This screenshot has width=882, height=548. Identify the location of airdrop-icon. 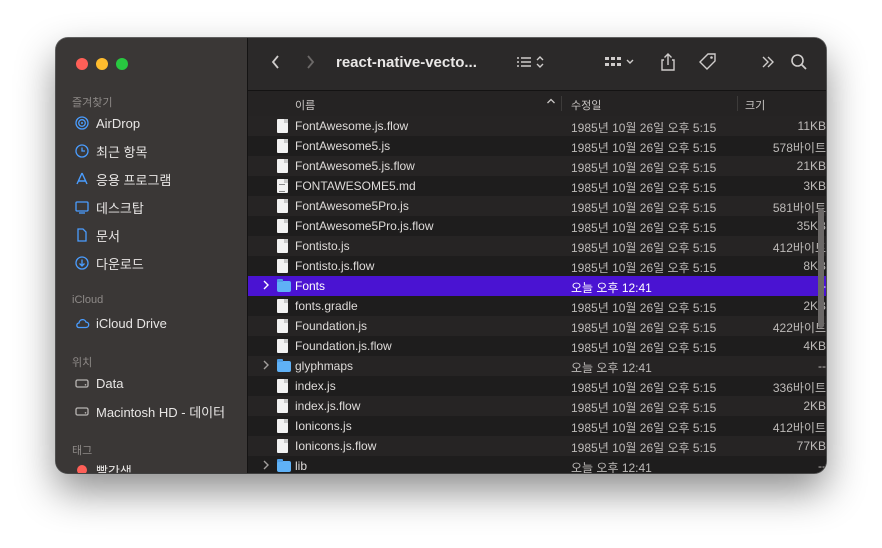
(82, 123).